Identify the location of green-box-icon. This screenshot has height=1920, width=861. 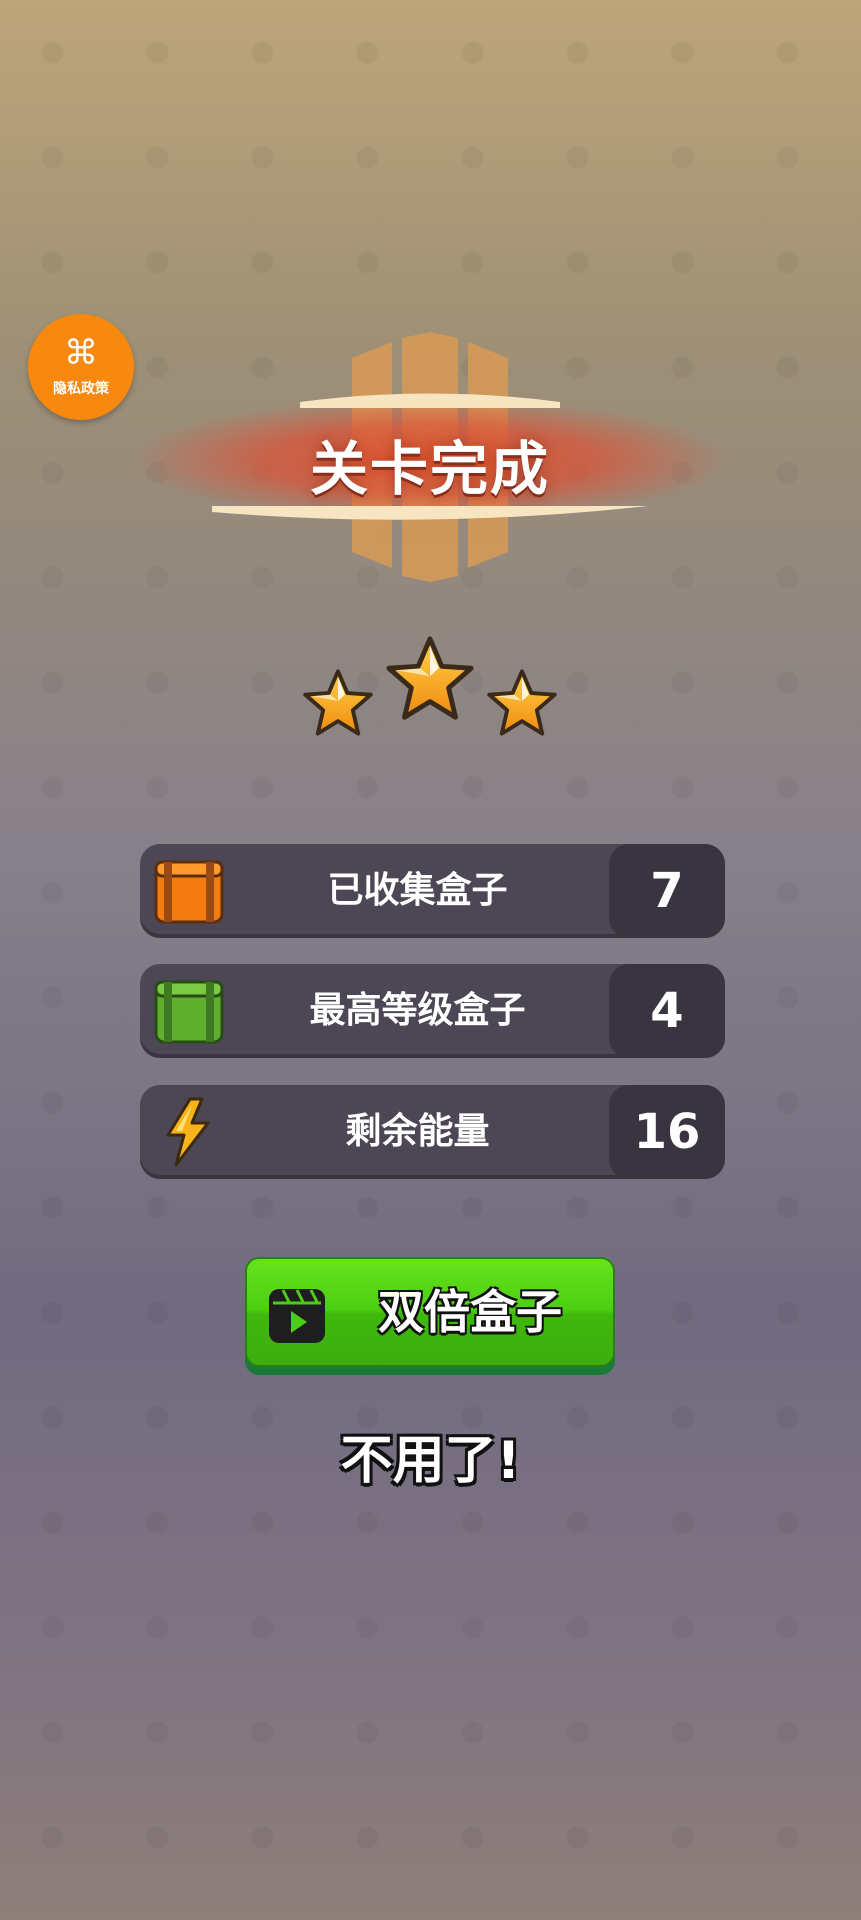
(189, 1012).